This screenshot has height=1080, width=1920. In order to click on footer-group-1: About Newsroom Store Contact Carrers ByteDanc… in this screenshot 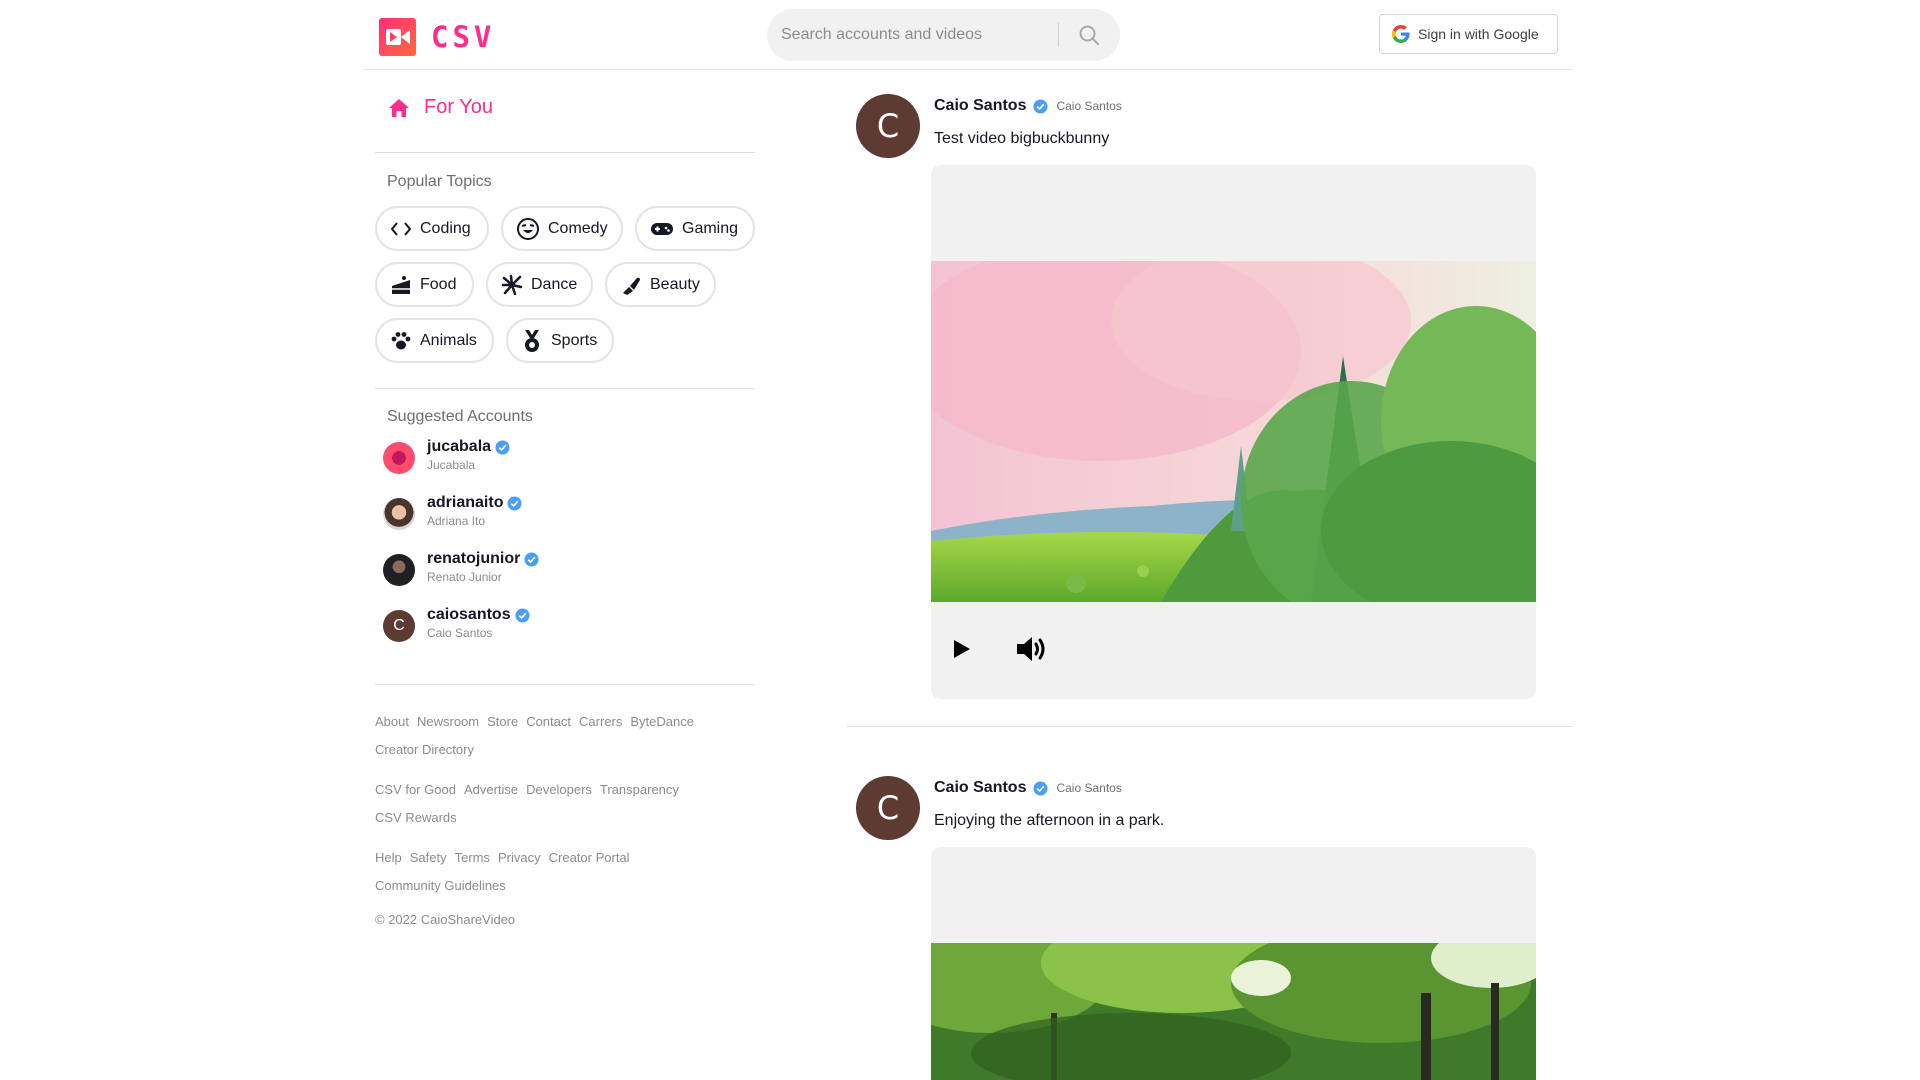, I will do `click(565, 736)`.